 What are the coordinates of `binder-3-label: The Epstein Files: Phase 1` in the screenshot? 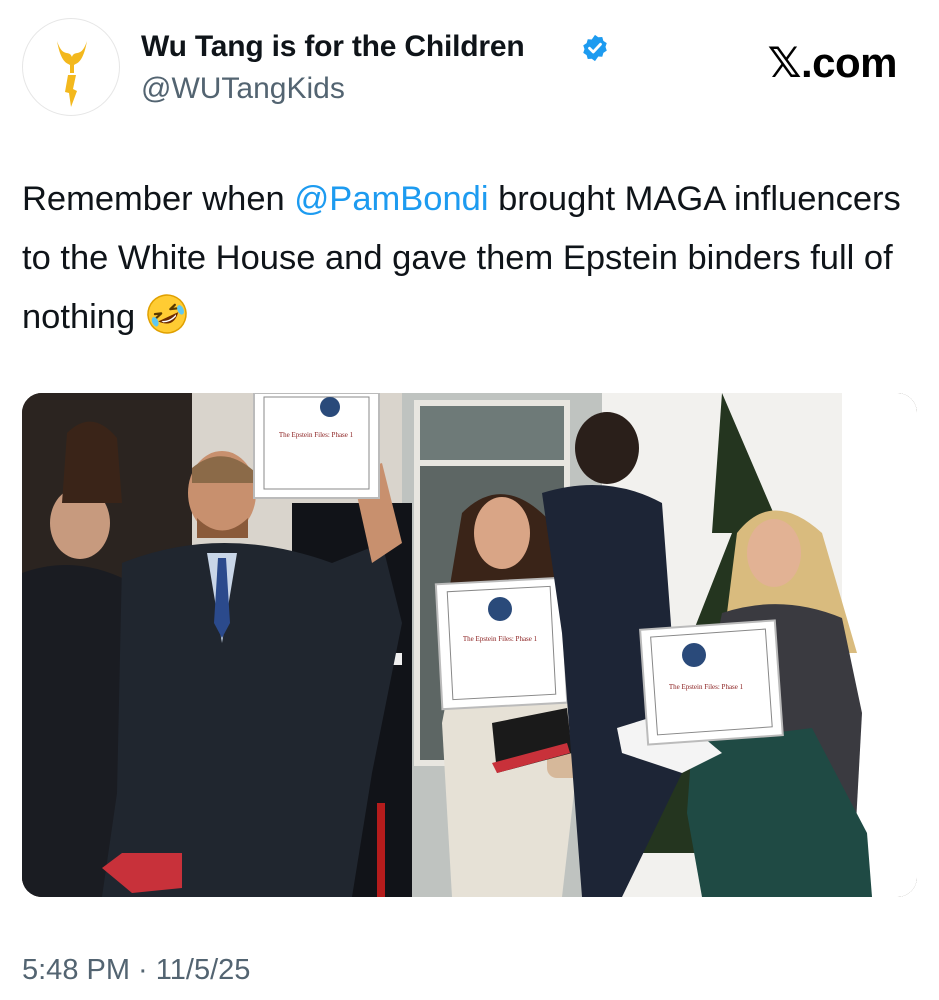 It's located at (706, 687).